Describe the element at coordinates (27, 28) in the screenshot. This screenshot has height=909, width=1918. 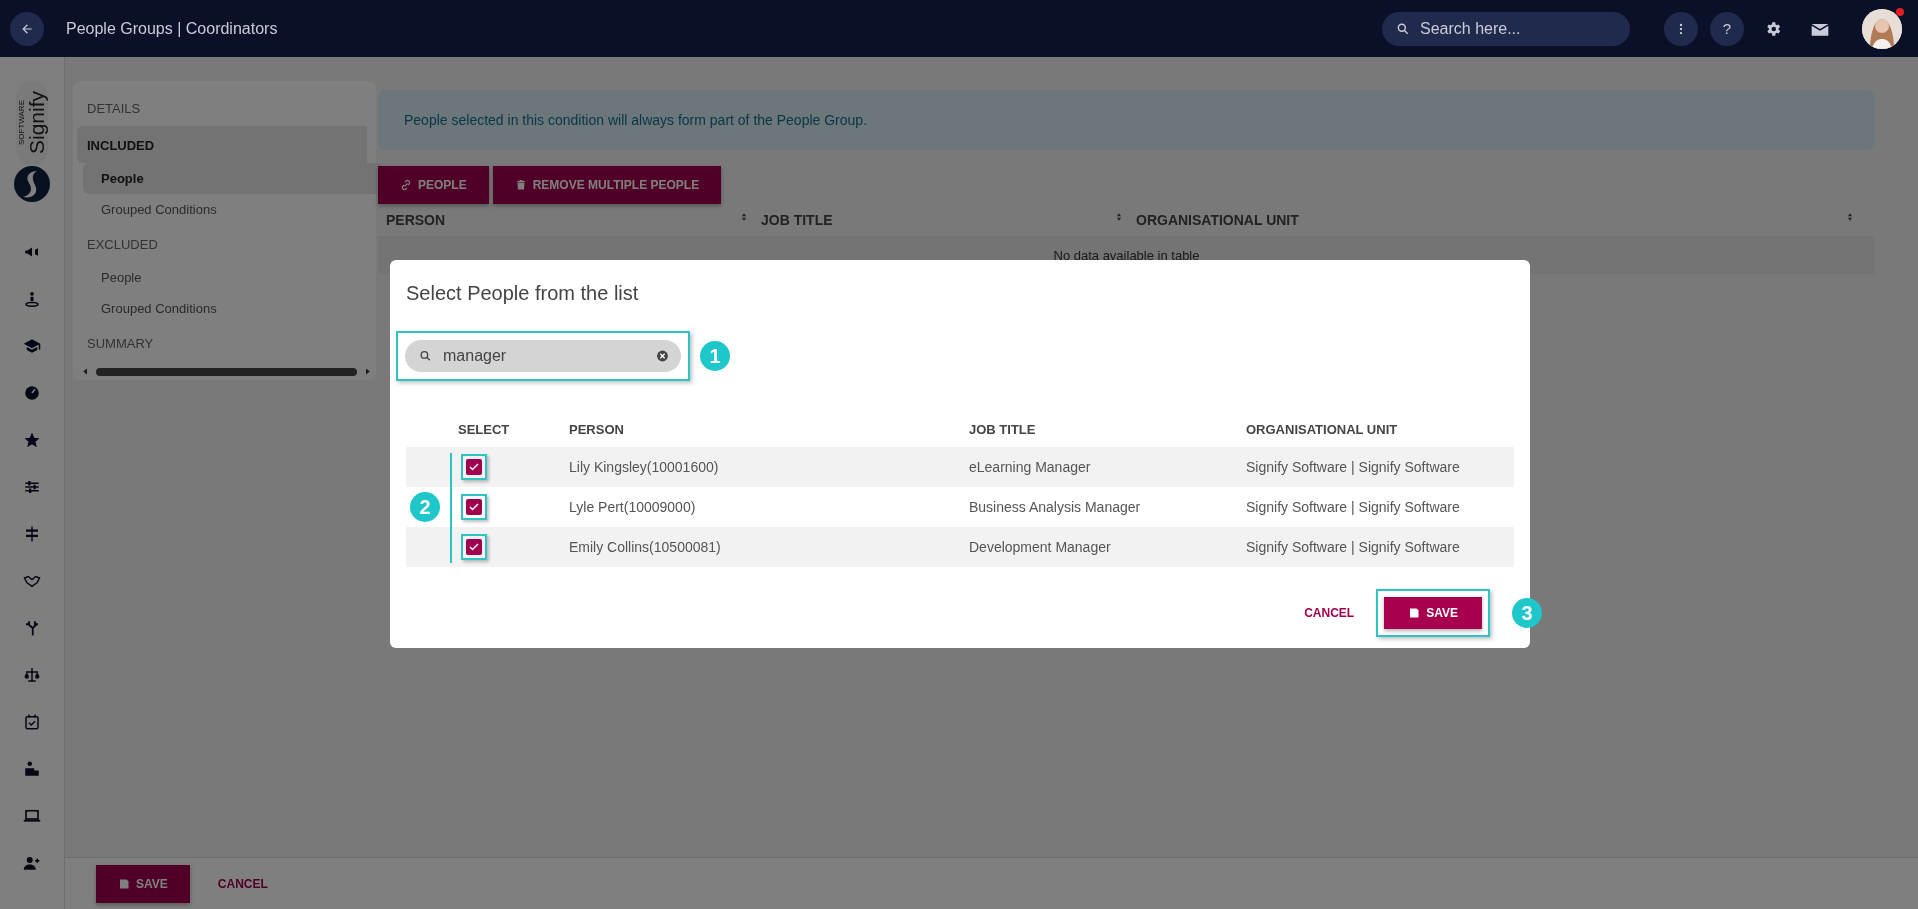
I see `back-button` at that location.